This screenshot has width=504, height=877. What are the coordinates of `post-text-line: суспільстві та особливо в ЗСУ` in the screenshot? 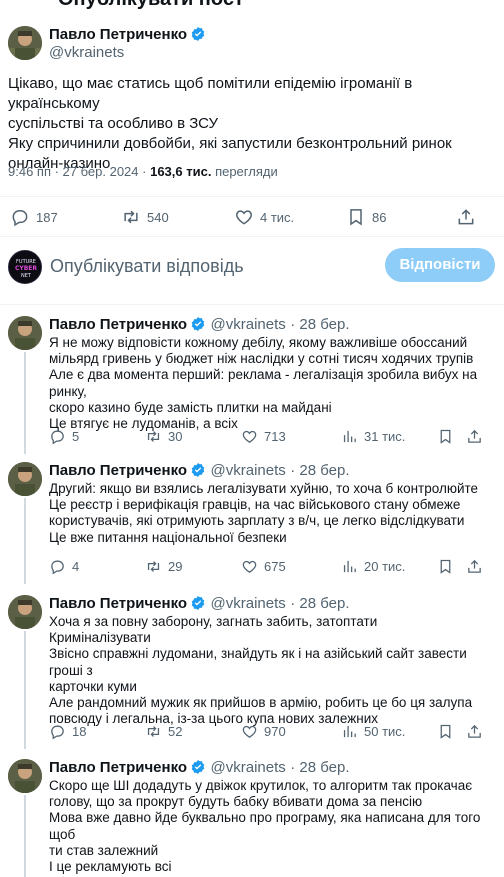 It's located at (113, 123).